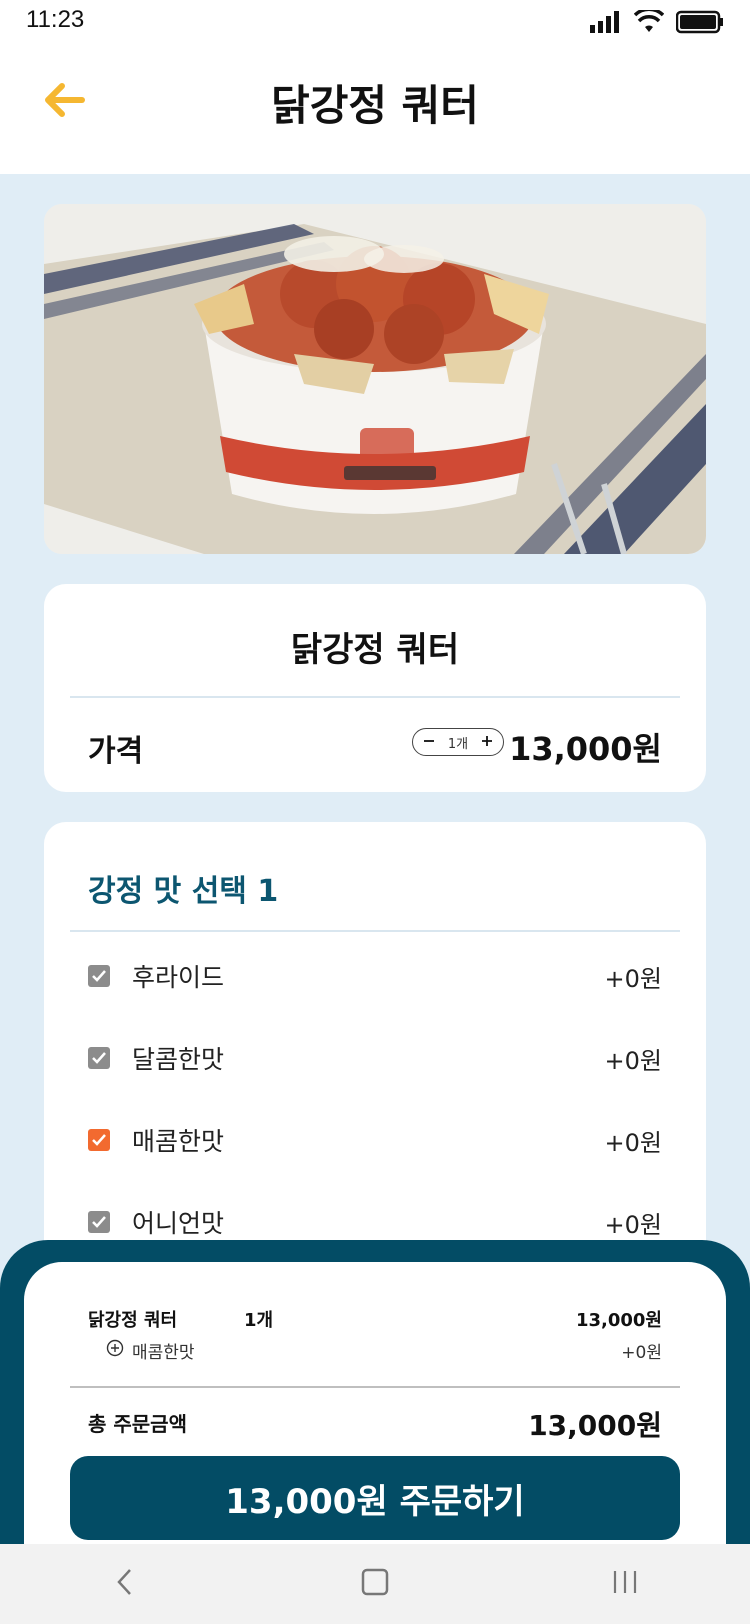  I want to click on status-icons, so click(657, 22).